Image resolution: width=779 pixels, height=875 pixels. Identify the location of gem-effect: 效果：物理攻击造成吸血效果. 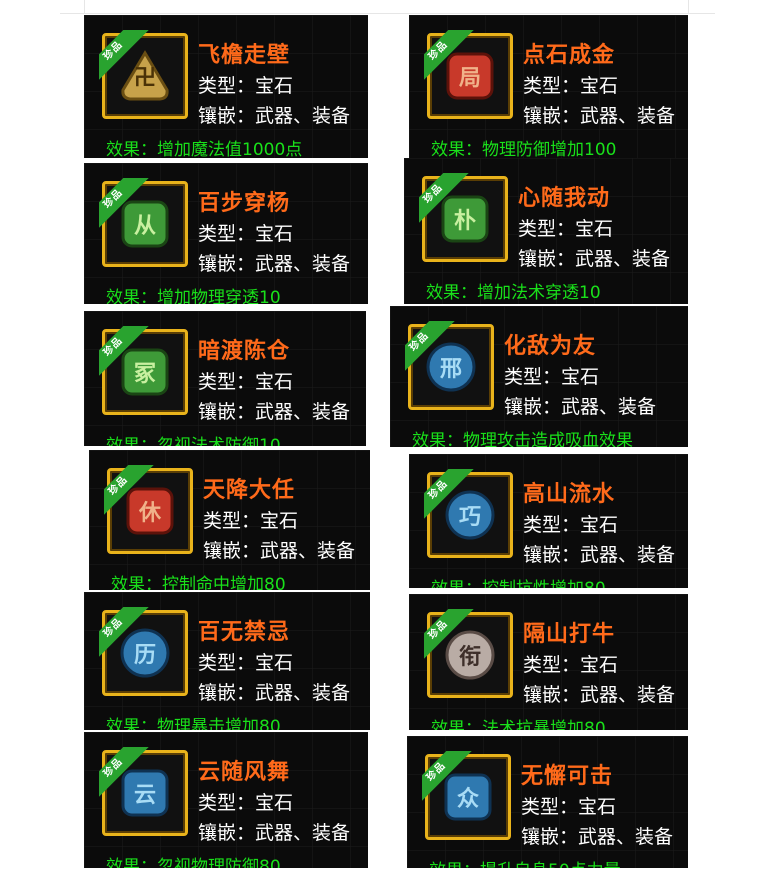
(522, 436).